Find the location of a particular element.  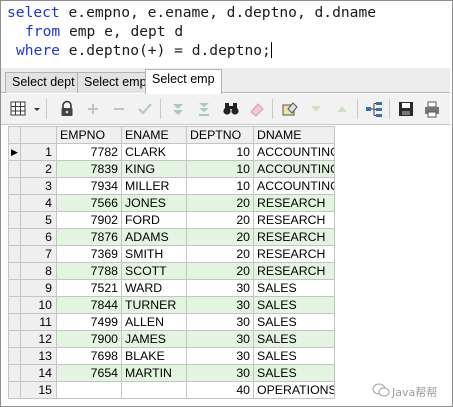

table-row: ▶ 1 7782 CLARK 10 ACCOUNTING is located at coordinates (171, 152).